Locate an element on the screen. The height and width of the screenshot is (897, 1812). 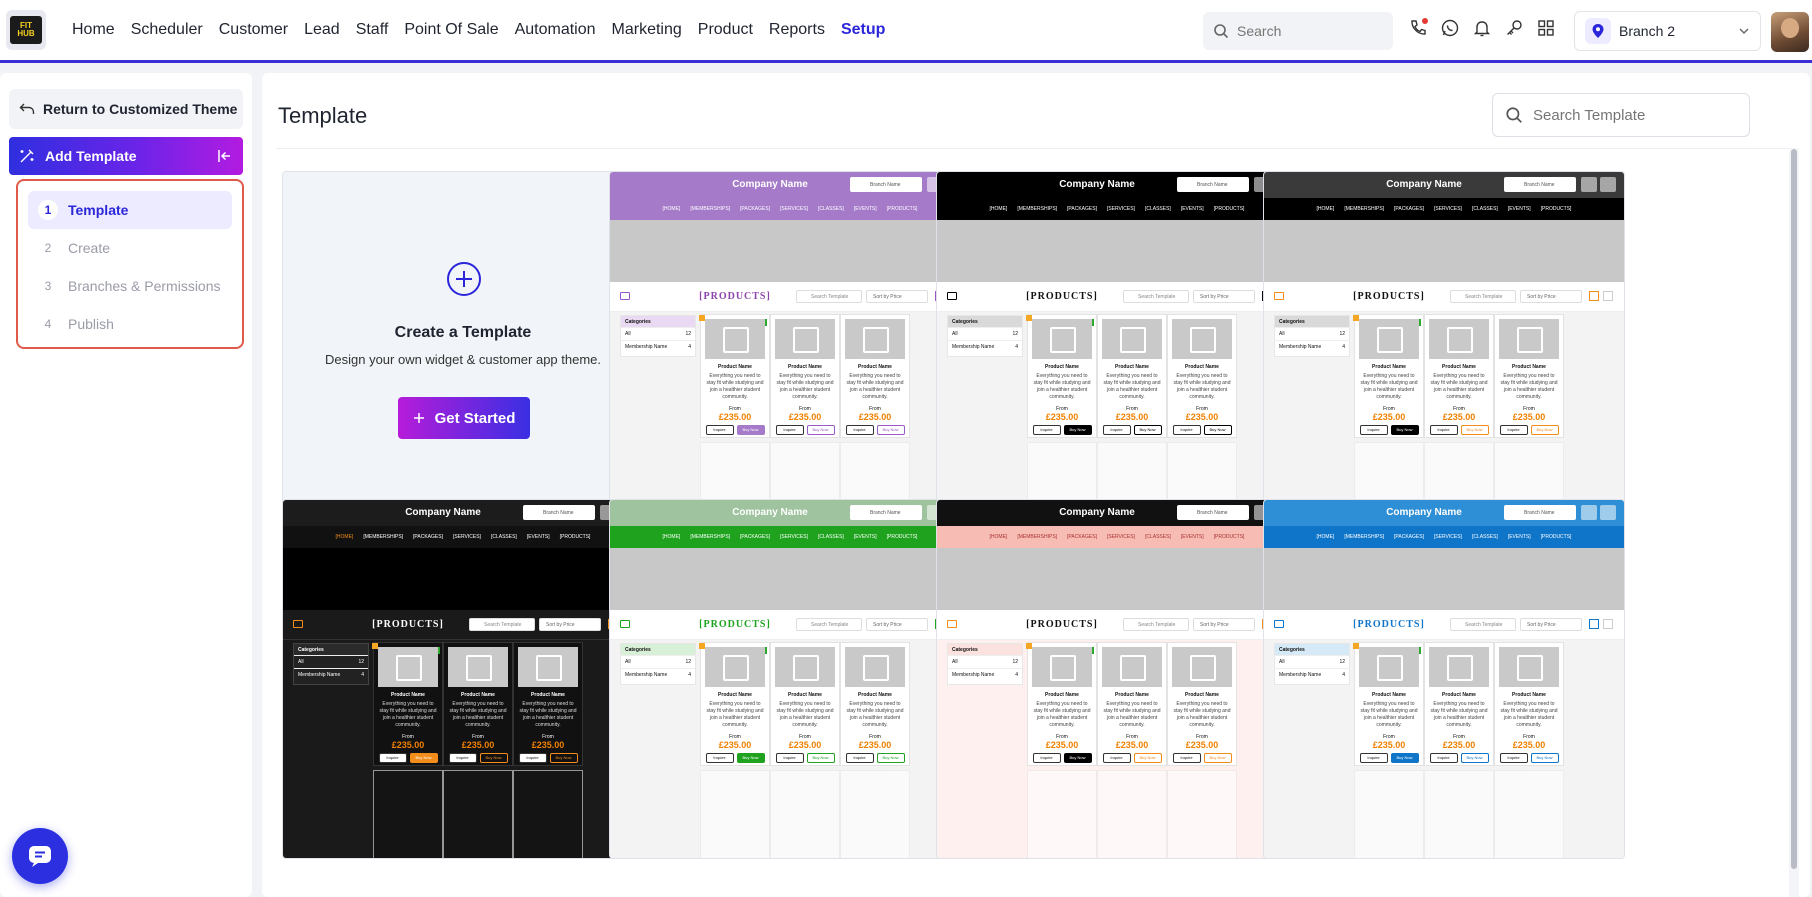
nav-item-reports: Reports is located at coordinates (797, 30).